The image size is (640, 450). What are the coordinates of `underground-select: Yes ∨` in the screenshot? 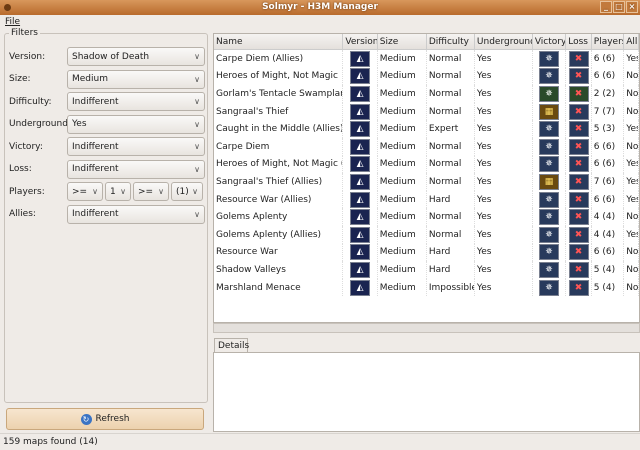 It's located at (136, 124).